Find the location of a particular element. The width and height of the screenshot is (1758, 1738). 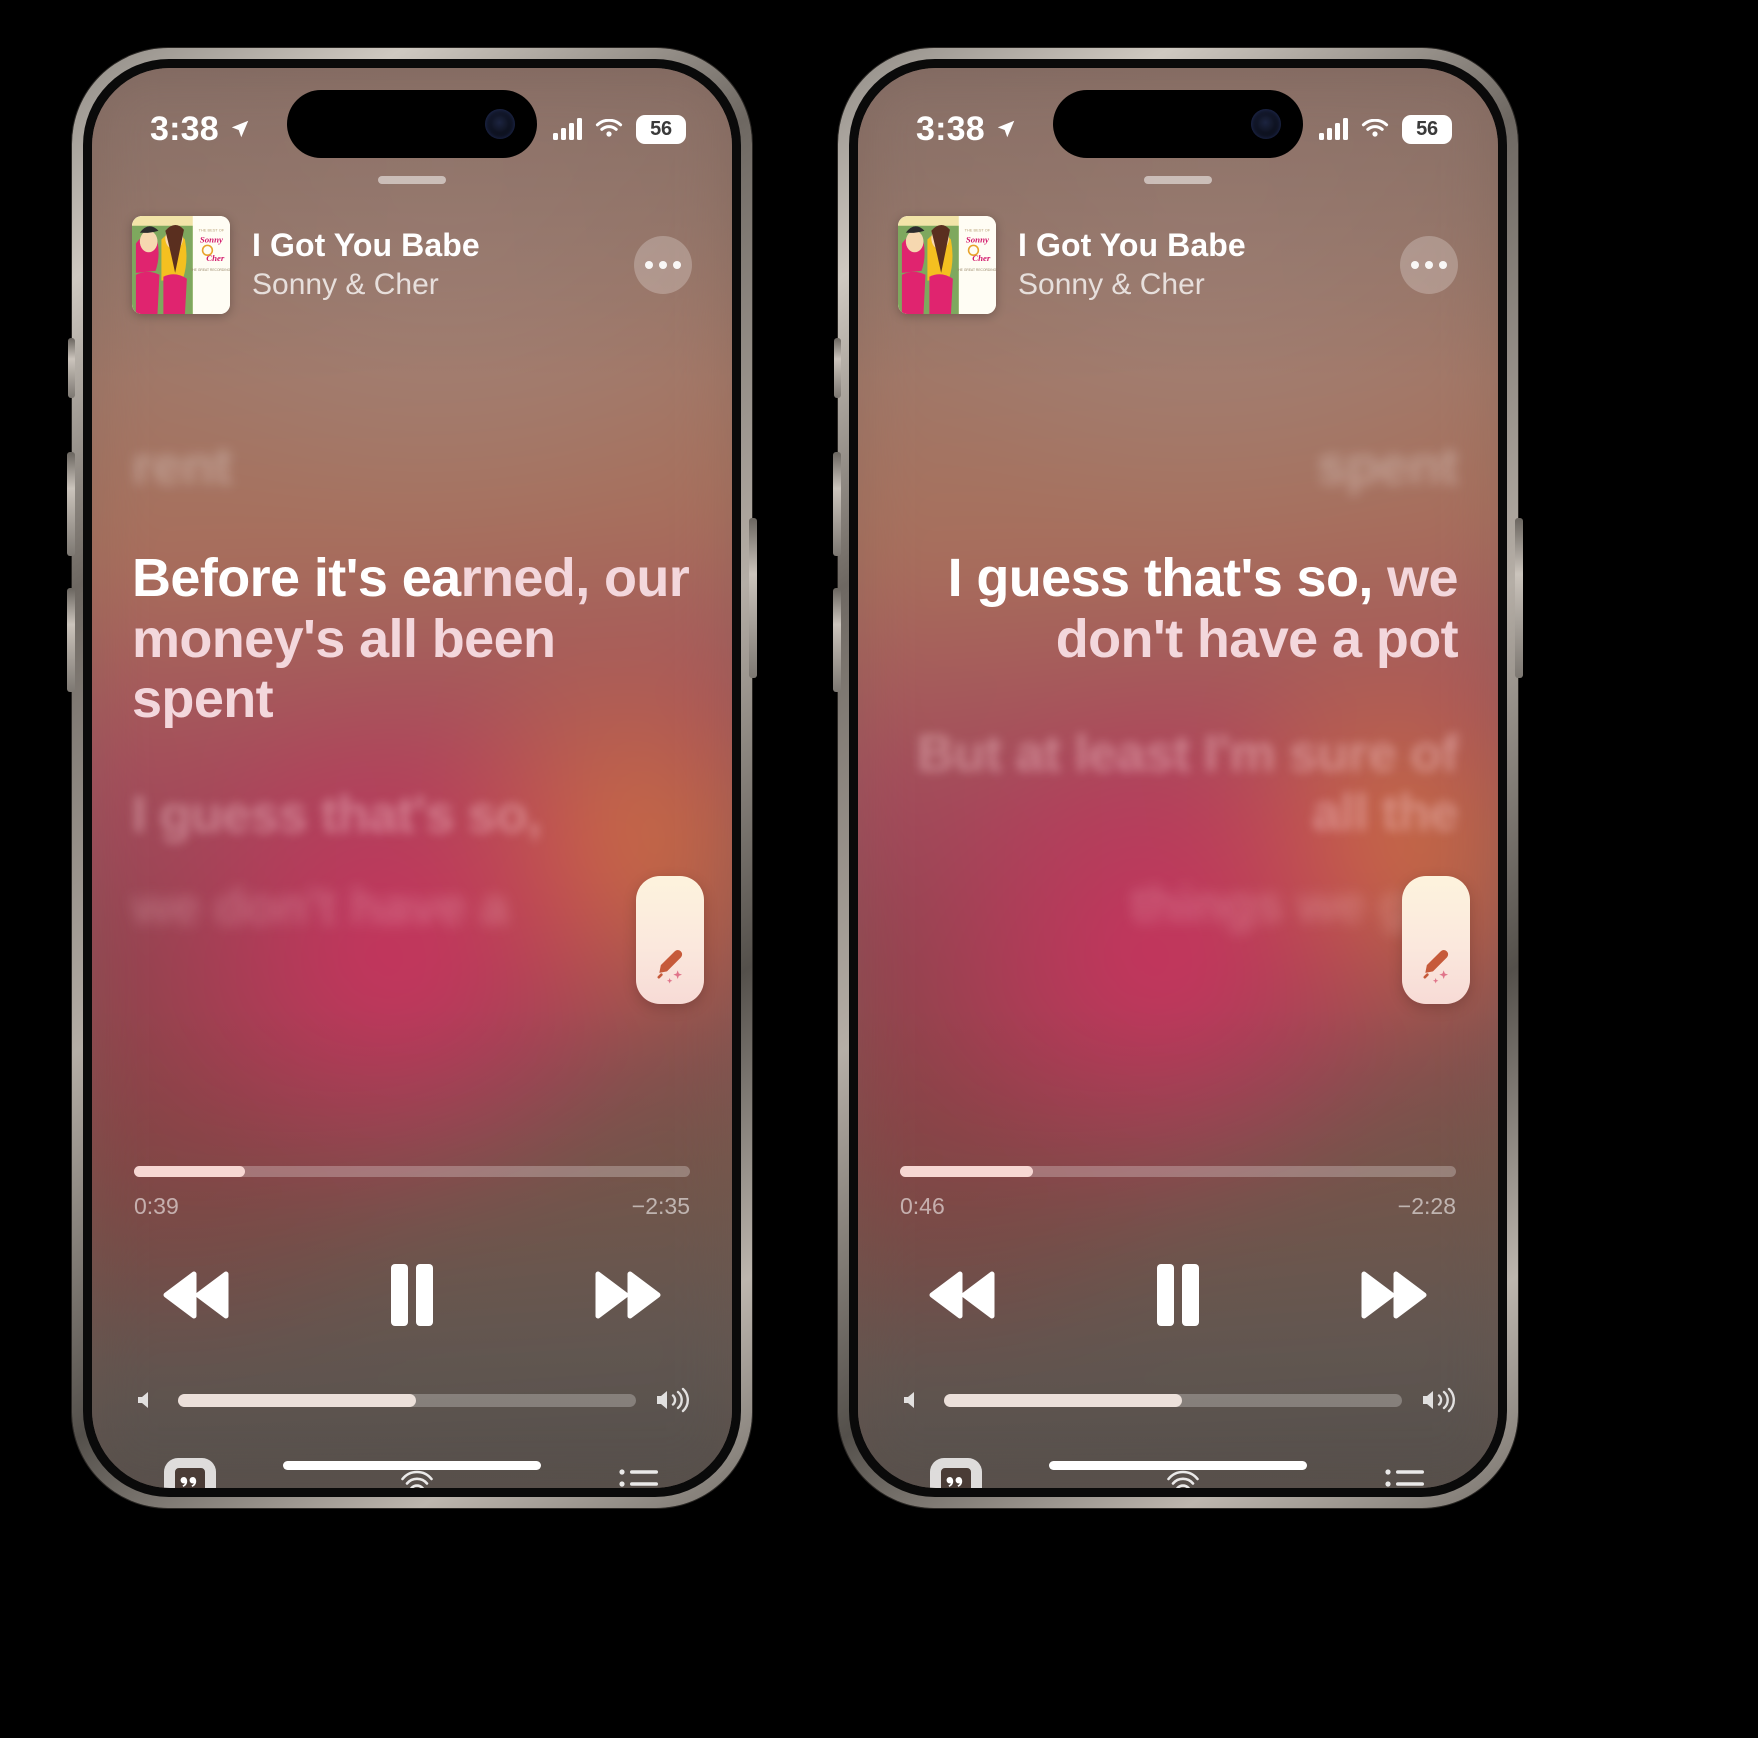

volume-row is located at coordinates (412, 1400).